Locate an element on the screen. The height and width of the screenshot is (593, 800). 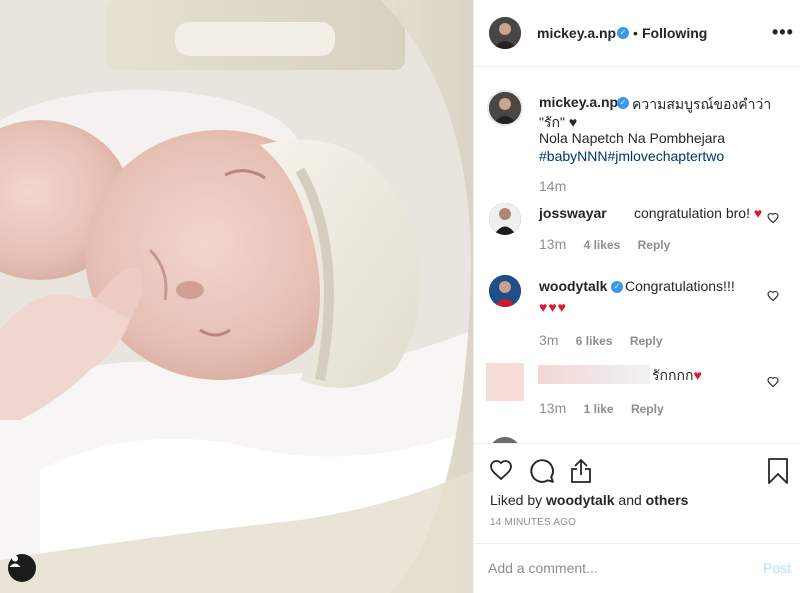
caption-author-avatar is located at coordinates (505, 108).